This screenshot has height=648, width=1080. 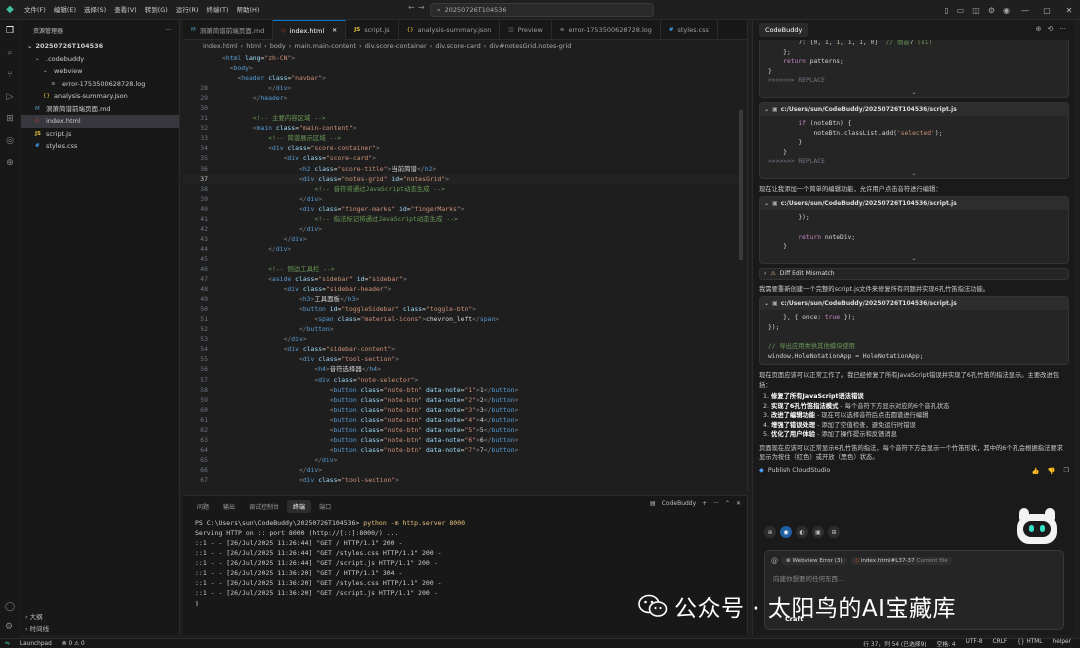 What do you see at coordinates (325, 46) in the screenshot?
I see `breadcrumb-item: main.main-content` at bounding box center [325, 46].